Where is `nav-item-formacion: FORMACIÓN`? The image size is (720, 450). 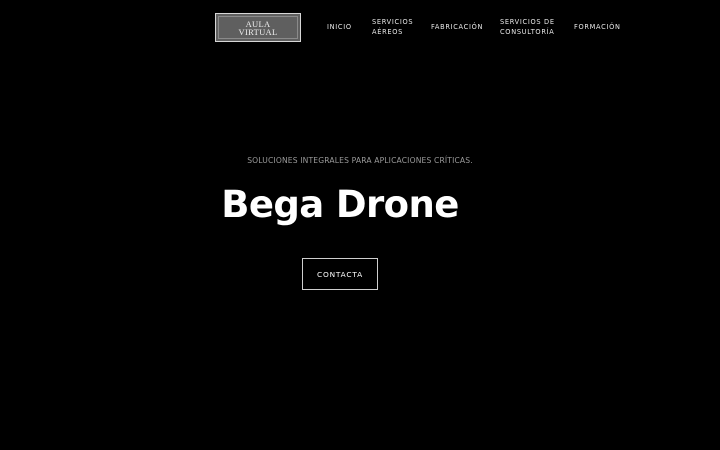 nav-item-formacion: FORMACIÓN is located at coordinates (597, 27).